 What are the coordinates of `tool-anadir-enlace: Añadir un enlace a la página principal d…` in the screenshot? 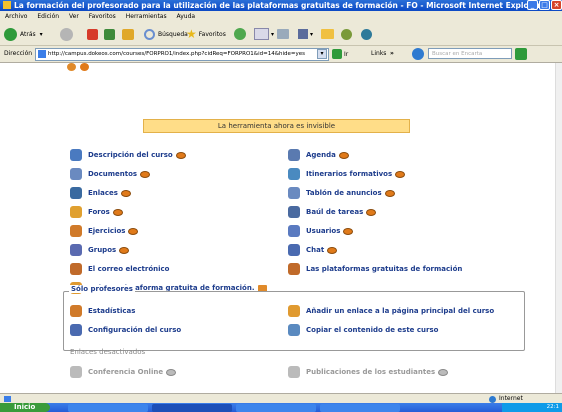 It's located at (391, 311).